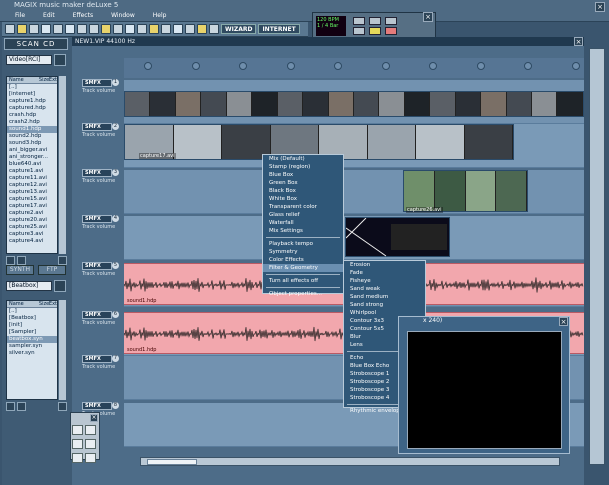 This screenshot has width=609, height=485. What do you see at coordinates (21, 406) in the screenshot?
I see `down-arrow-icon` at bounding box center [21, 406].